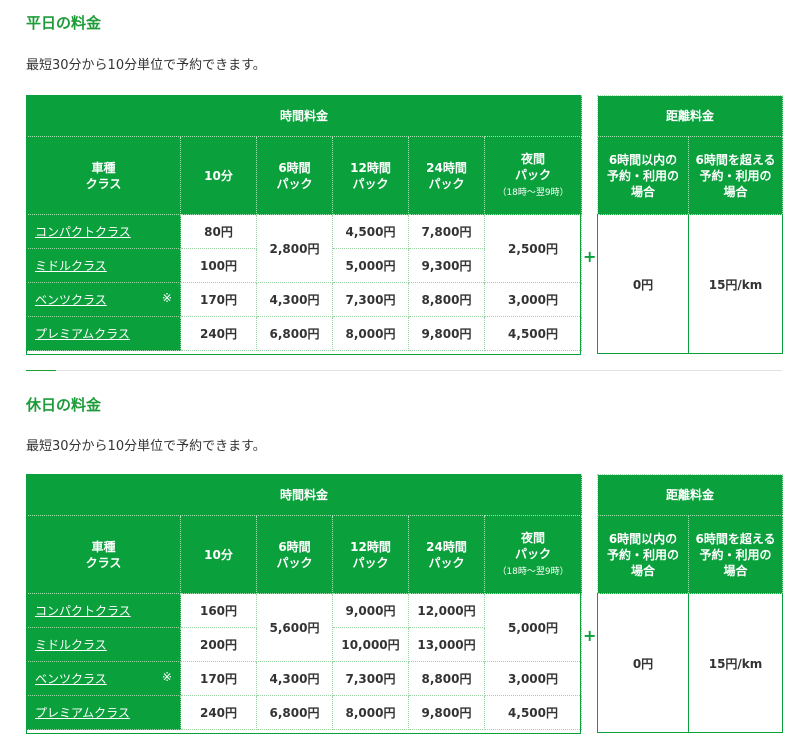 The height and width of the screenshot is (746, 800). I want to click on price-cell: 13,000円, so click(446, 644).